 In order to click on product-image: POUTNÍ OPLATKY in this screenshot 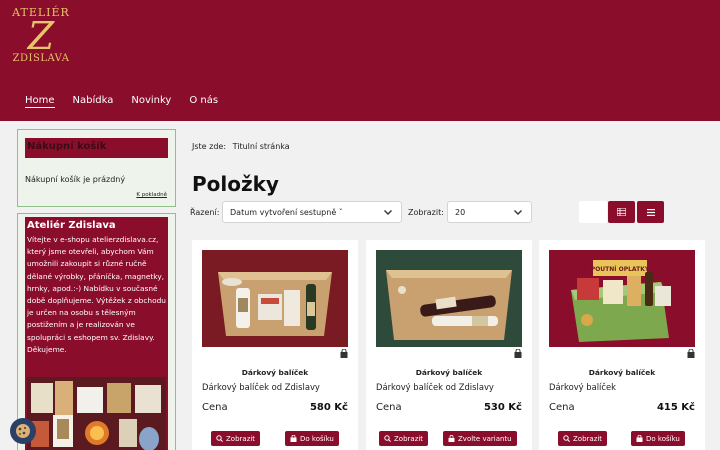, I will do `click(622, 298)`.